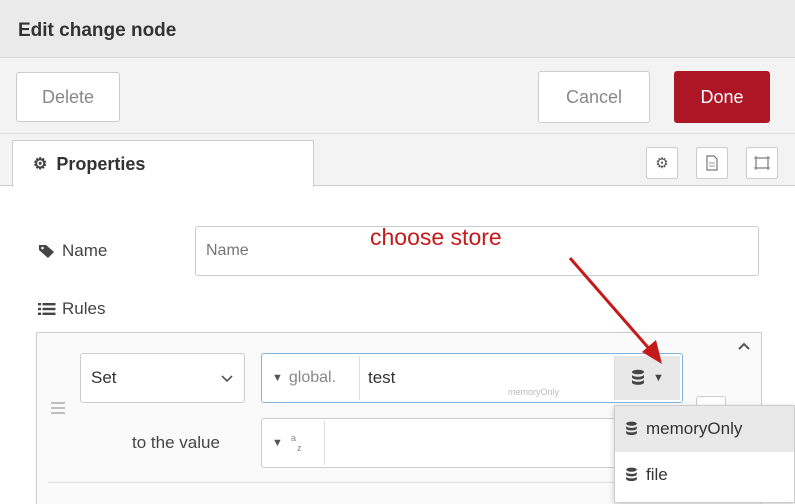 The image size is (795, 504). What do you see at coordinates (72, 251) in the screenshot?
I see `name-label: Name` at bounding box center [72, 251].